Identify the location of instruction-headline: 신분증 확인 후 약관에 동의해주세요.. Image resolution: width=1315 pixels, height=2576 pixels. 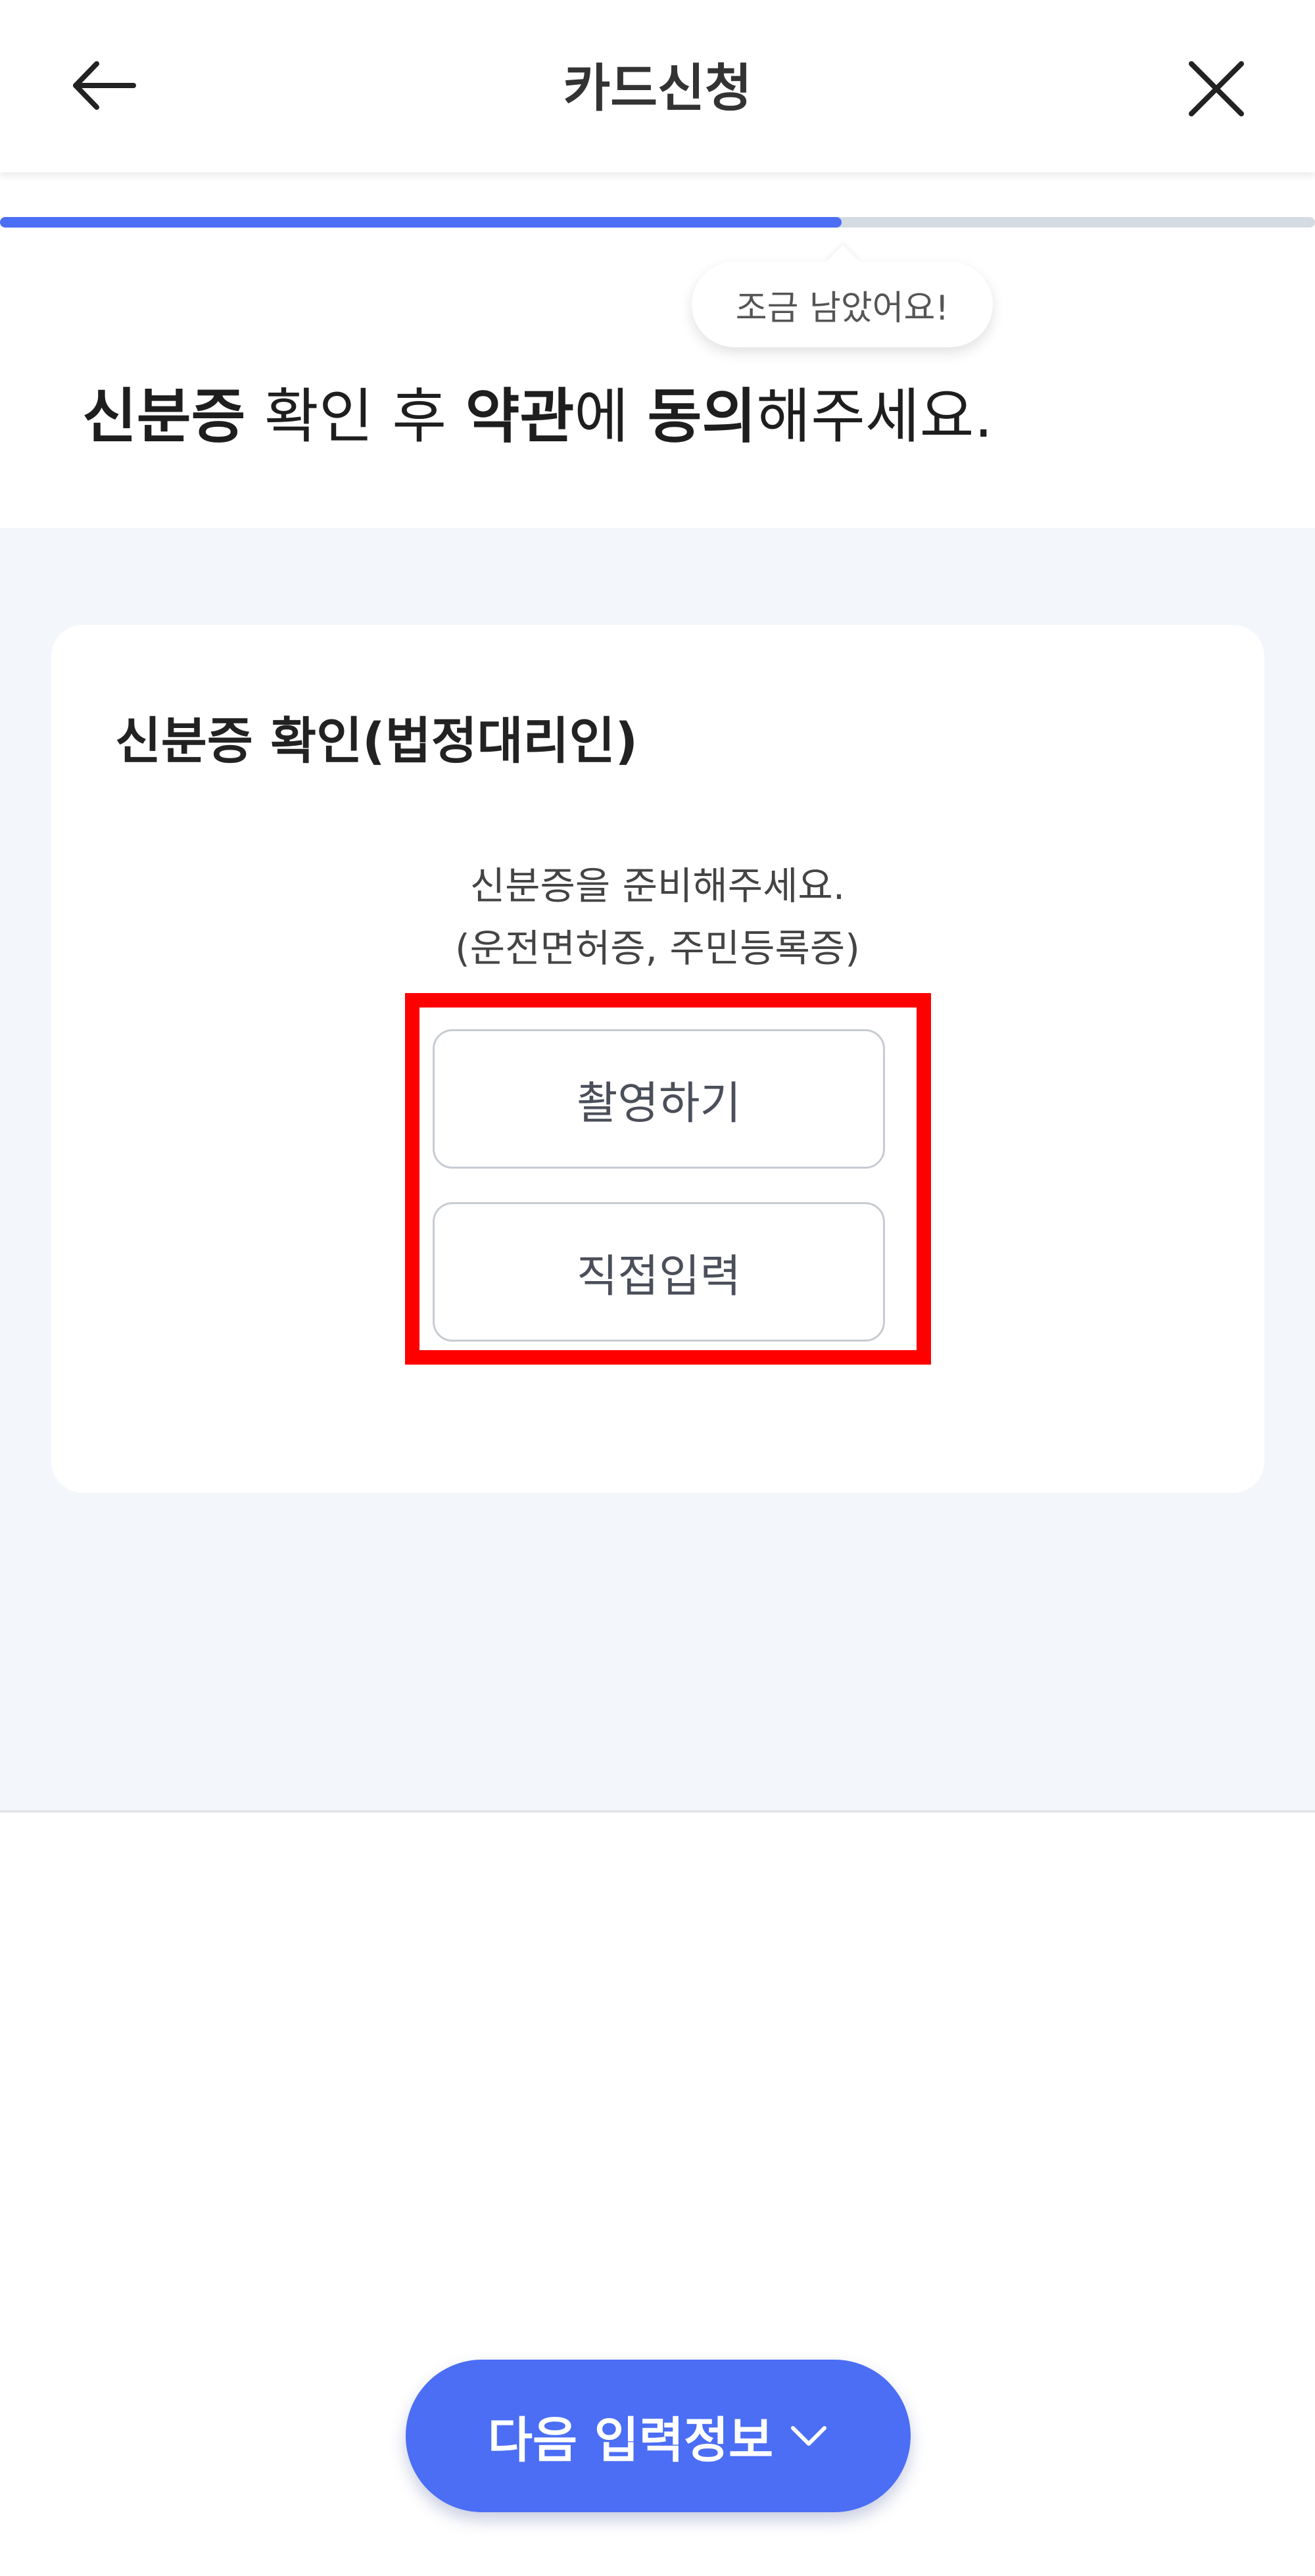
(537, 411).